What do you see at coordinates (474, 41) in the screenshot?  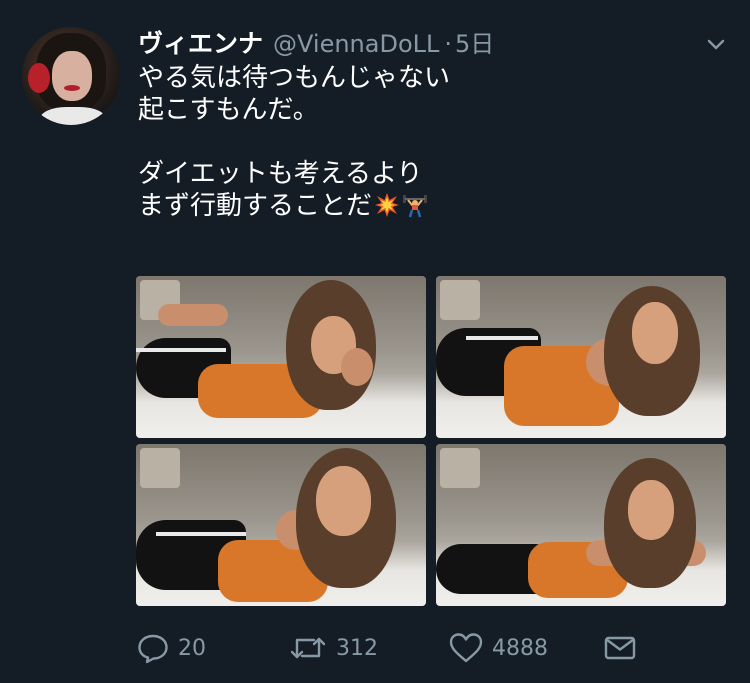 I see `timestamp: 5日` at bounding box center [474, 41].